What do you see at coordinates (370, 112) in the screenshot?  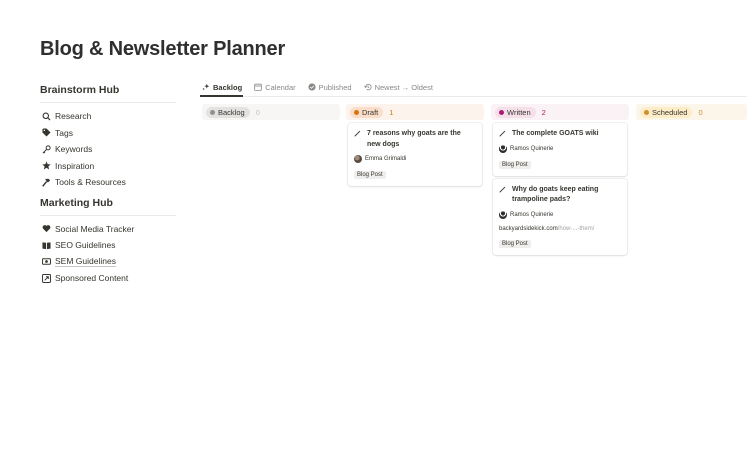 I see `status-label: Draft` at bounding box center [370, 112].